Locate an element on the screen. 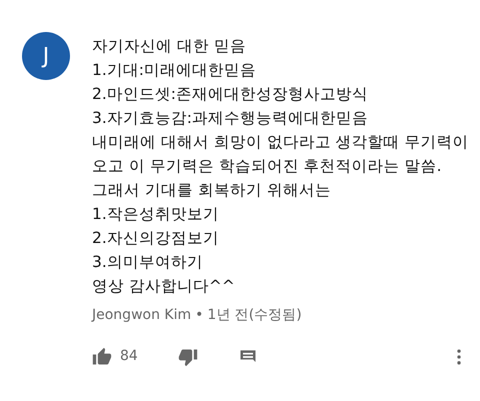 This screenshot has width=480, height=401. comment-text-line: 3.의미부여하기 is located at coordinates (148, 262).